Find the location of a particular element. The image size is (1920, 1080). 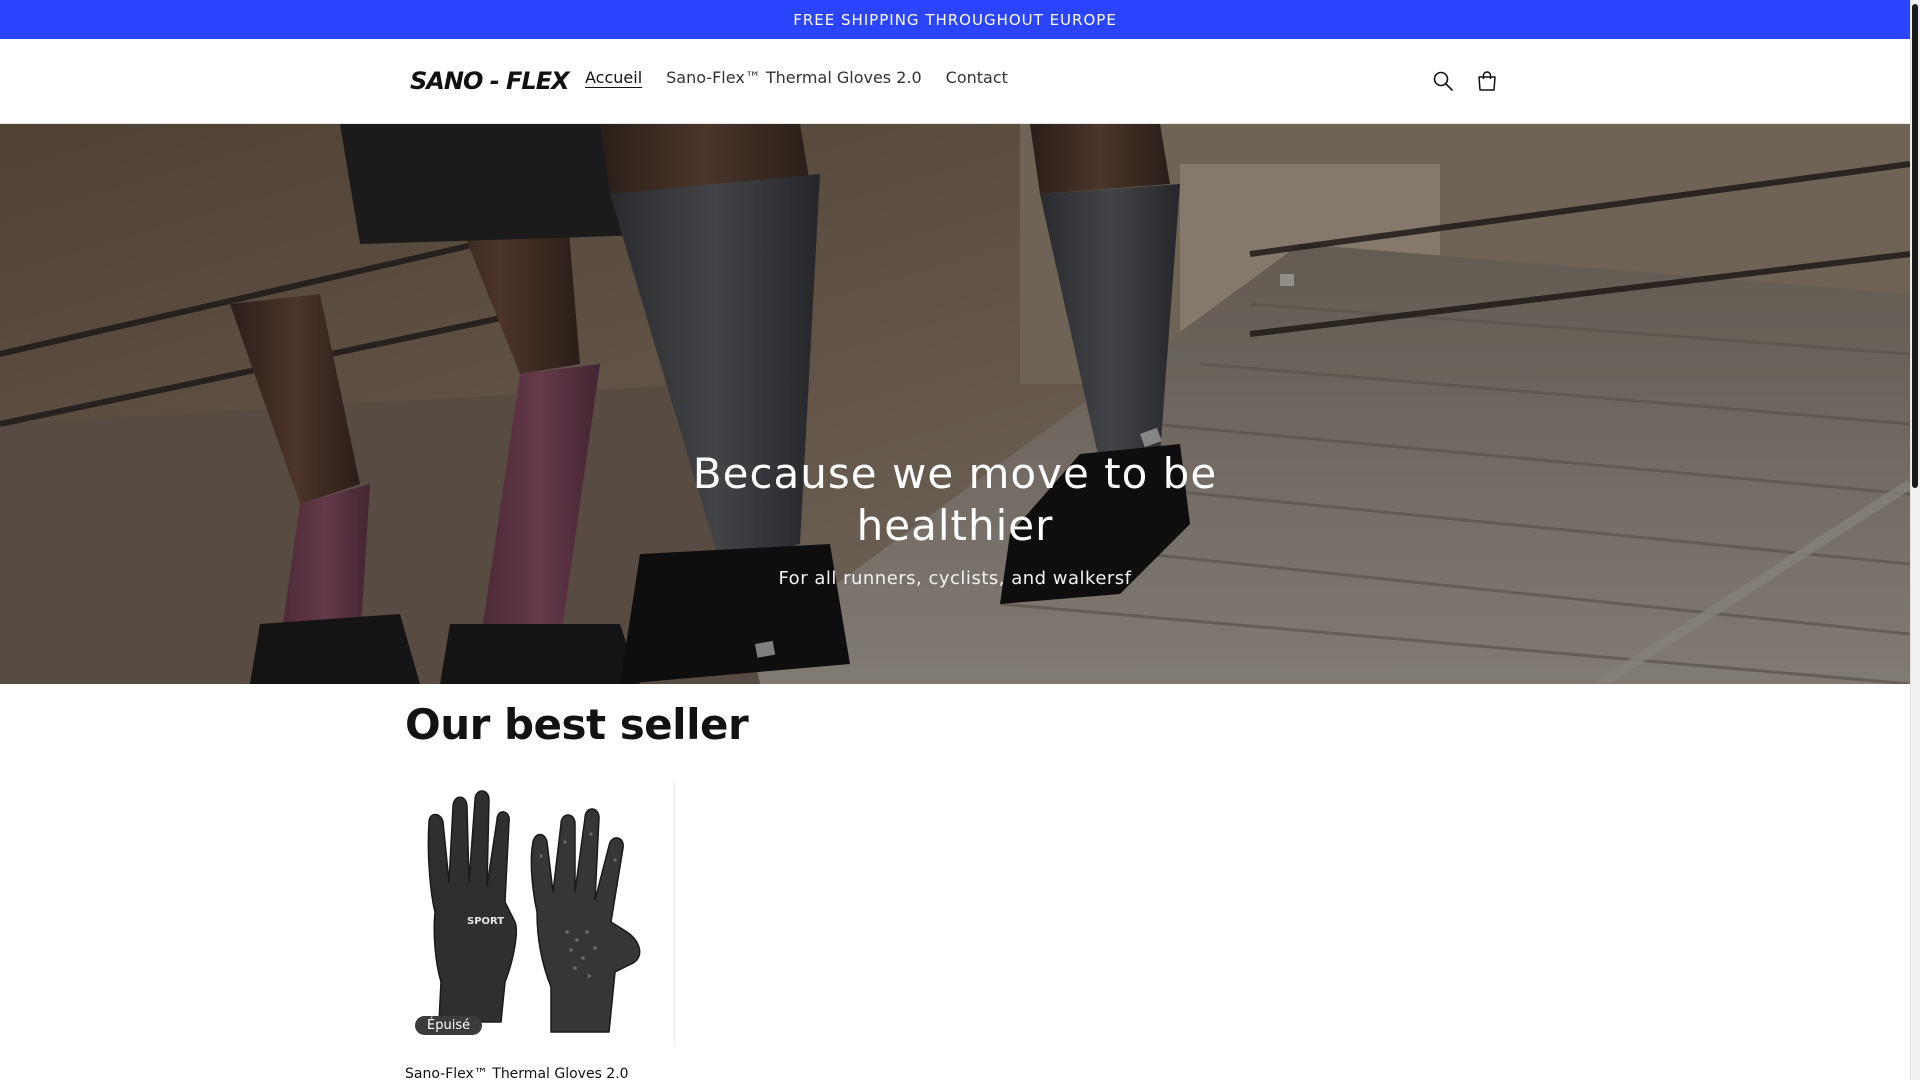

hero-subtitle: For all runners, cyclists, and walkersf is located at coordinates (955, 578).